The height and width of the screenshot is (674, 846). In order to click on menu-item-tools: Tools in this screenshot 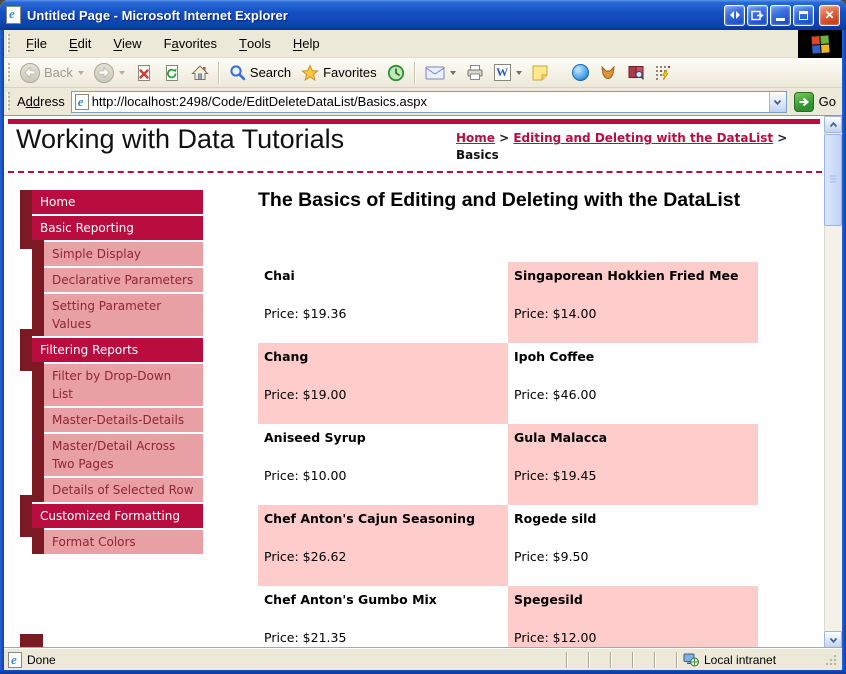, I will do `click(255, 43)`.